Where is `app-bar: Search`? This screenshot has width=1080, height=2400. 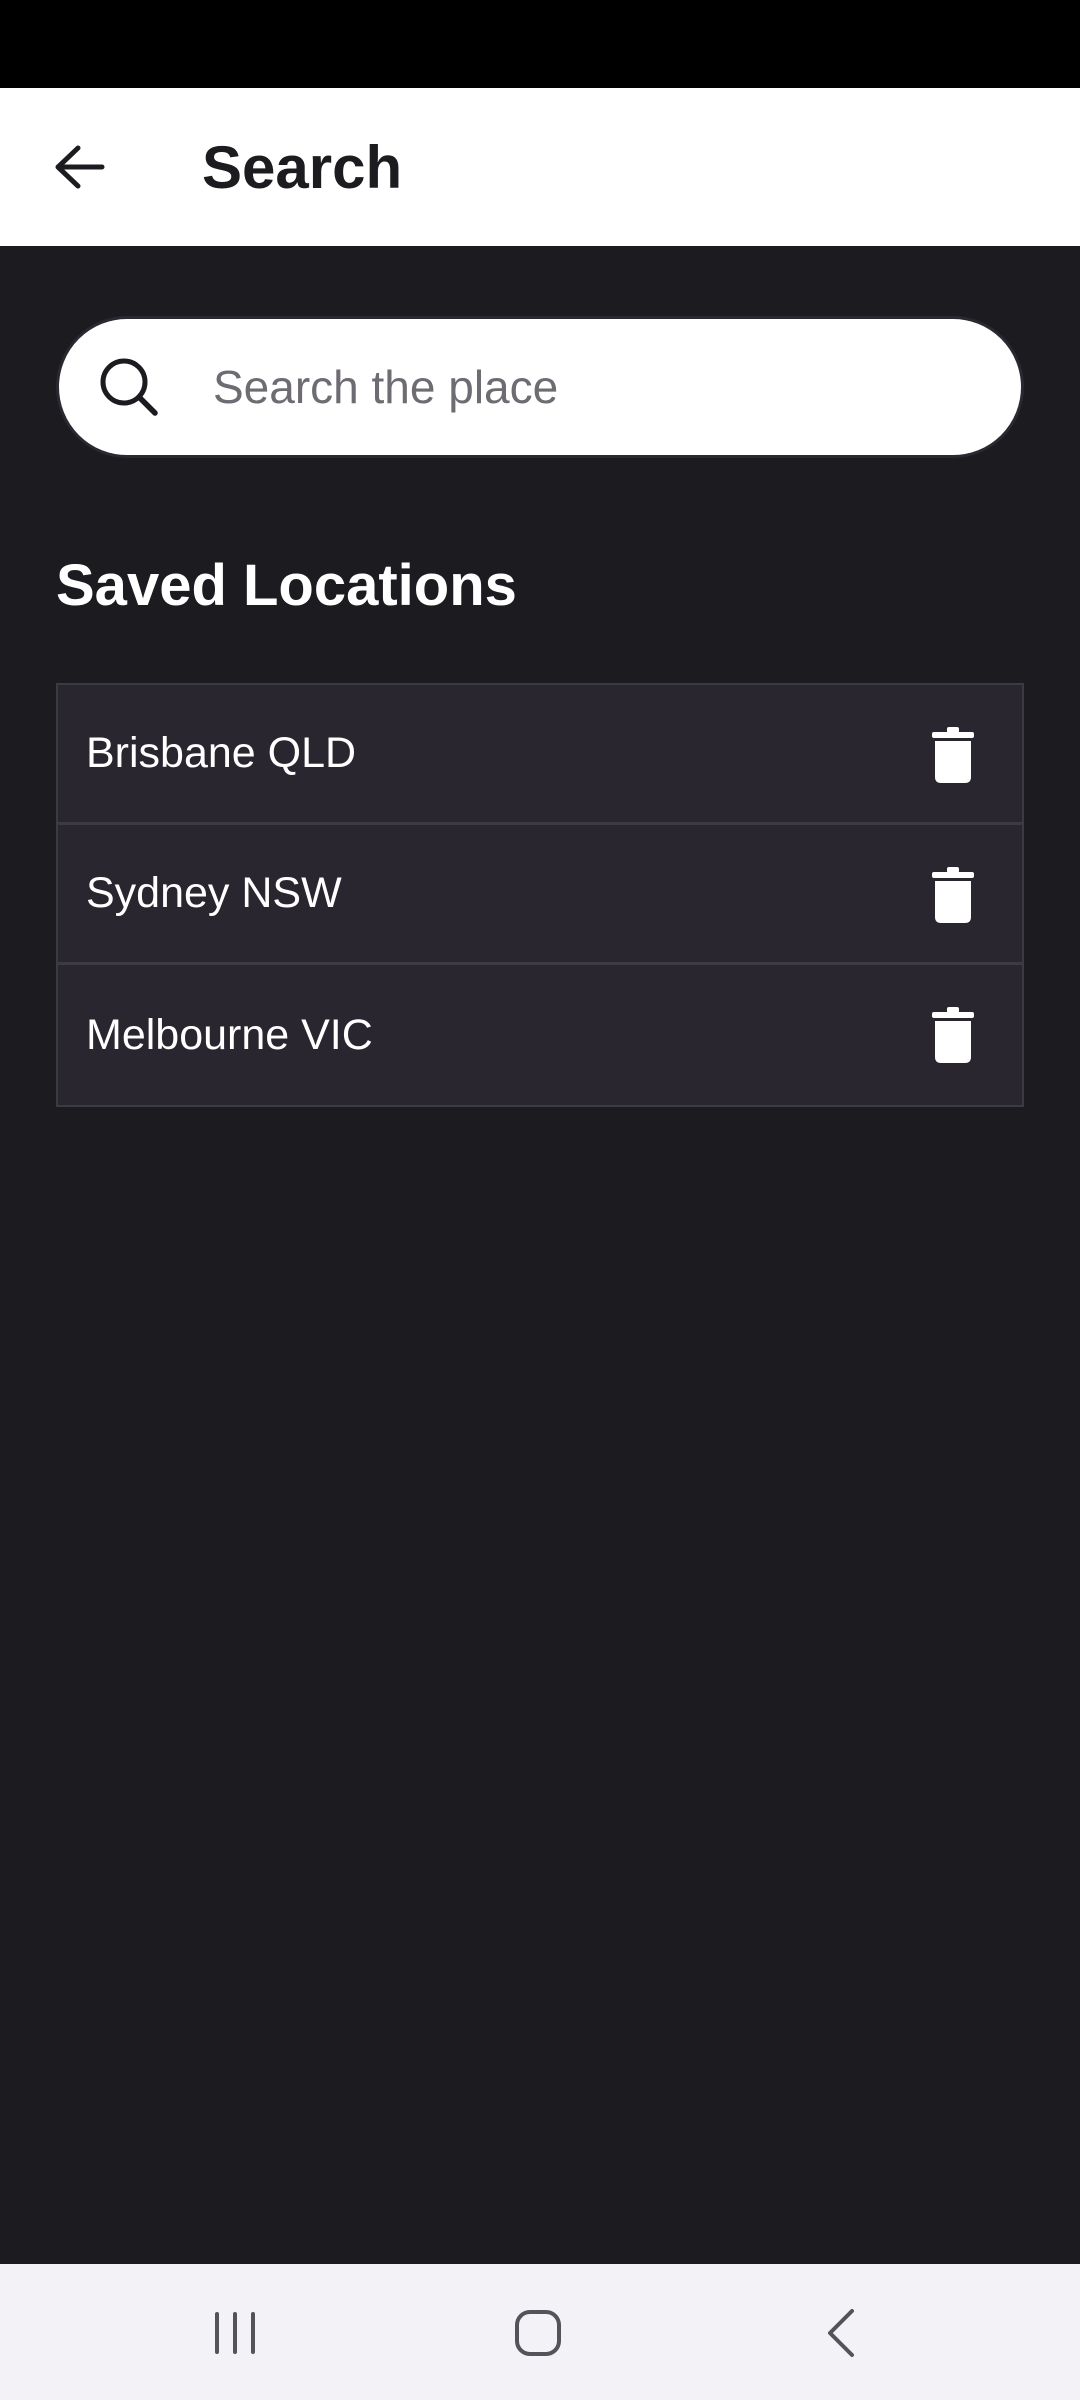
app-bar: Search is located at coordinates (540, 167).